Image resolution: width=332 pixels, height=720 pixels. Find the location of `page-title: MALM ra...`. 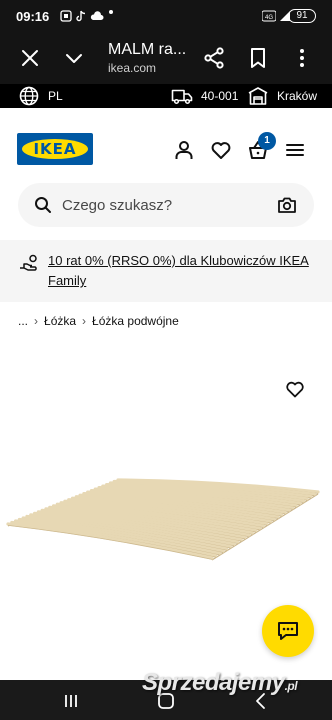

page-title: MALM ra... is located at coordinates (147, 49).